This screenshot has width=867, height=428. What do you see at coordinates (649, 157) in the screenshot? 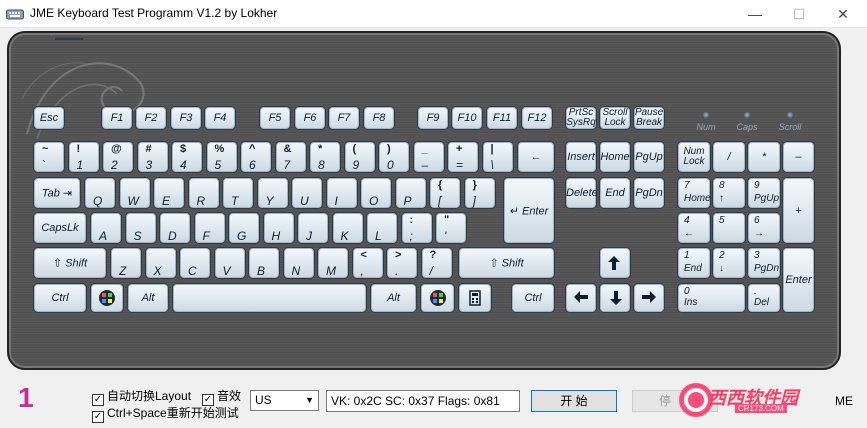
I see `page-up-key: PgUp` at bounding box center [649, 157].